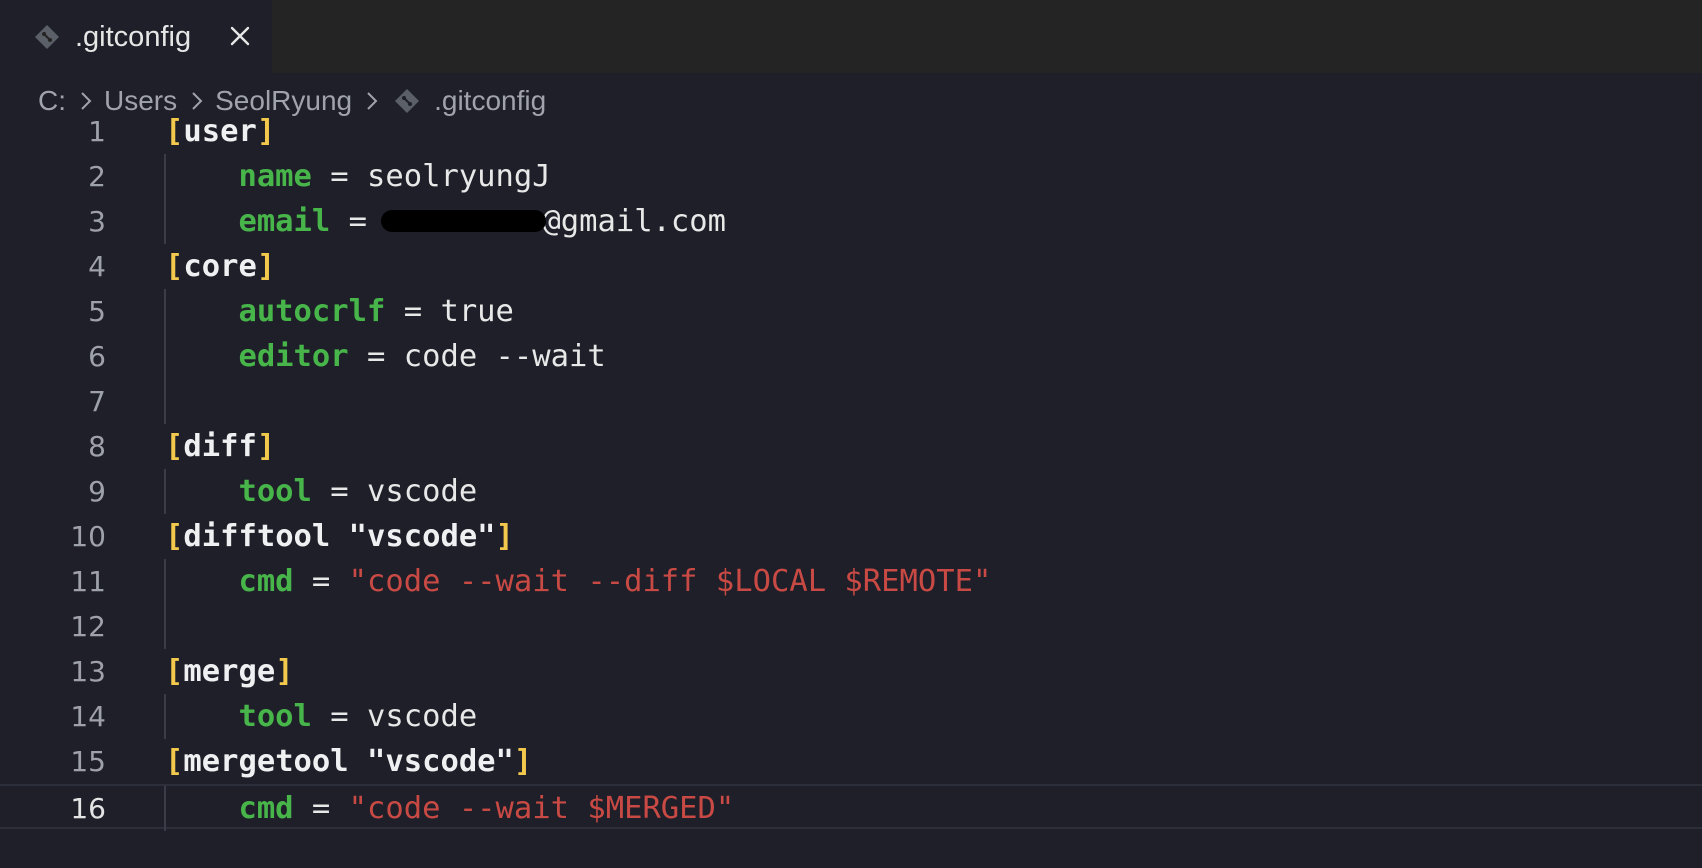  Describe the element at coordinates (851, 356) in the screenshot. I see `code-line: 6 editor = code --wait` at that location.